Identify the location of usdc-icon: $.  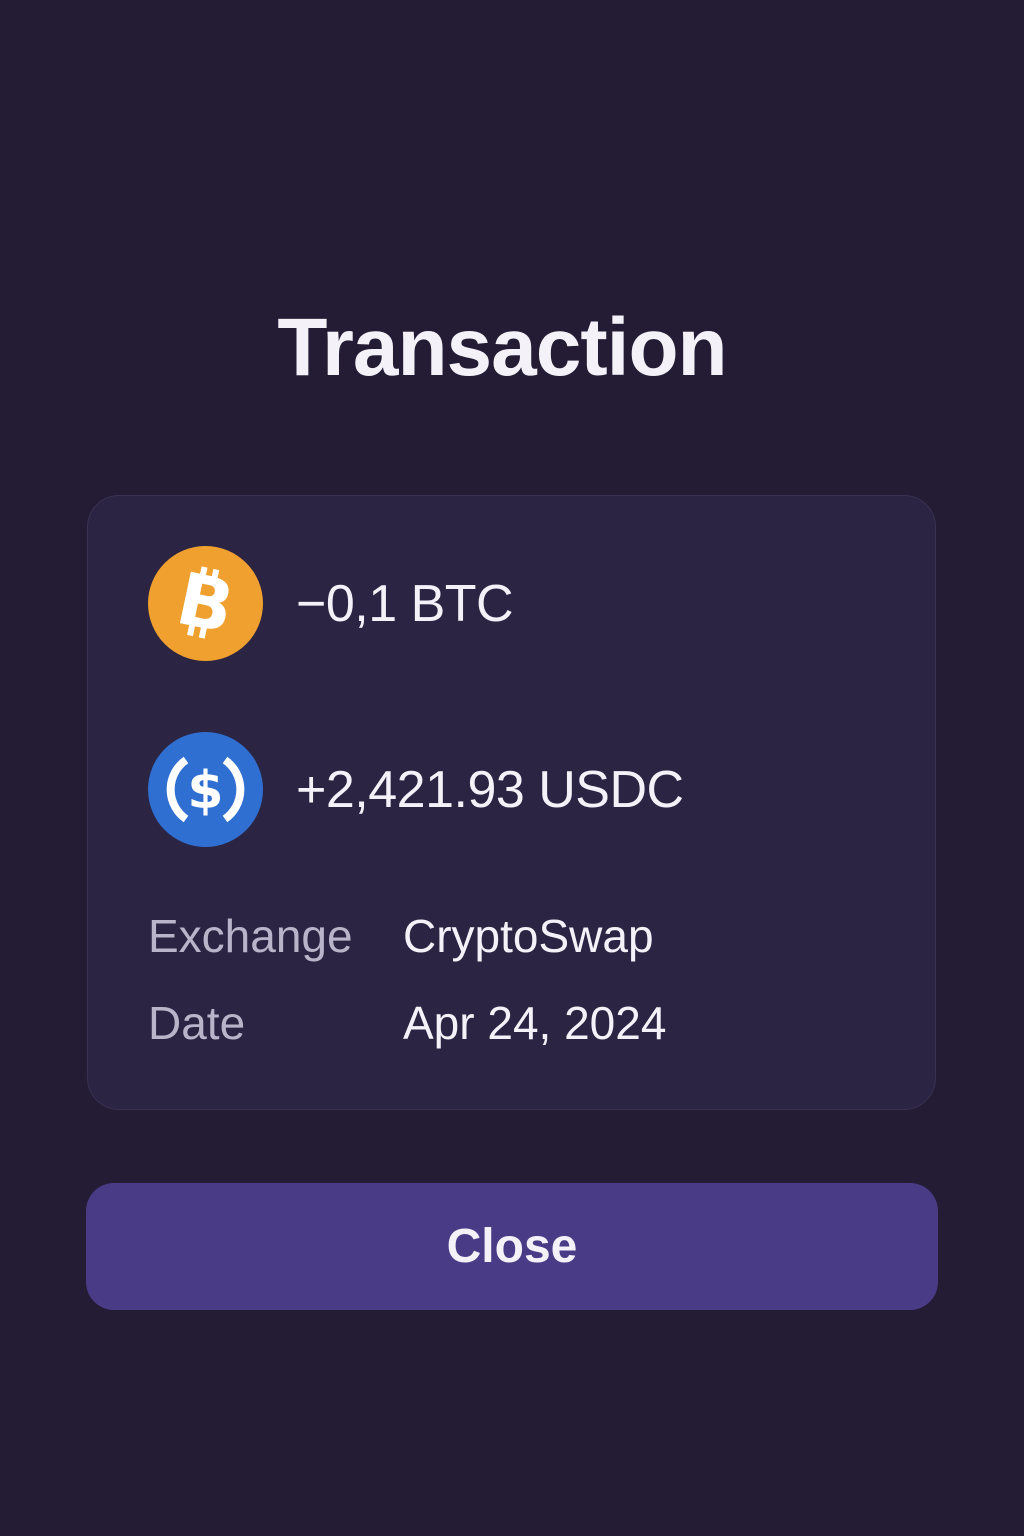
(205, 789).